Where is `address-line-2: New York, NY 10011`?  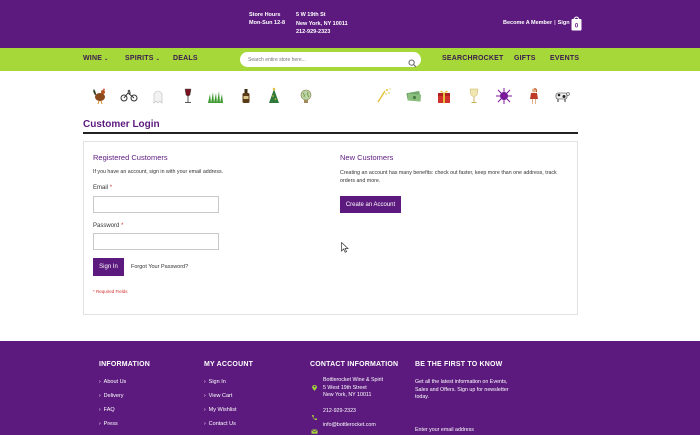 address-line-2: New York, NY 10011 is located at coordinates (322, 23).